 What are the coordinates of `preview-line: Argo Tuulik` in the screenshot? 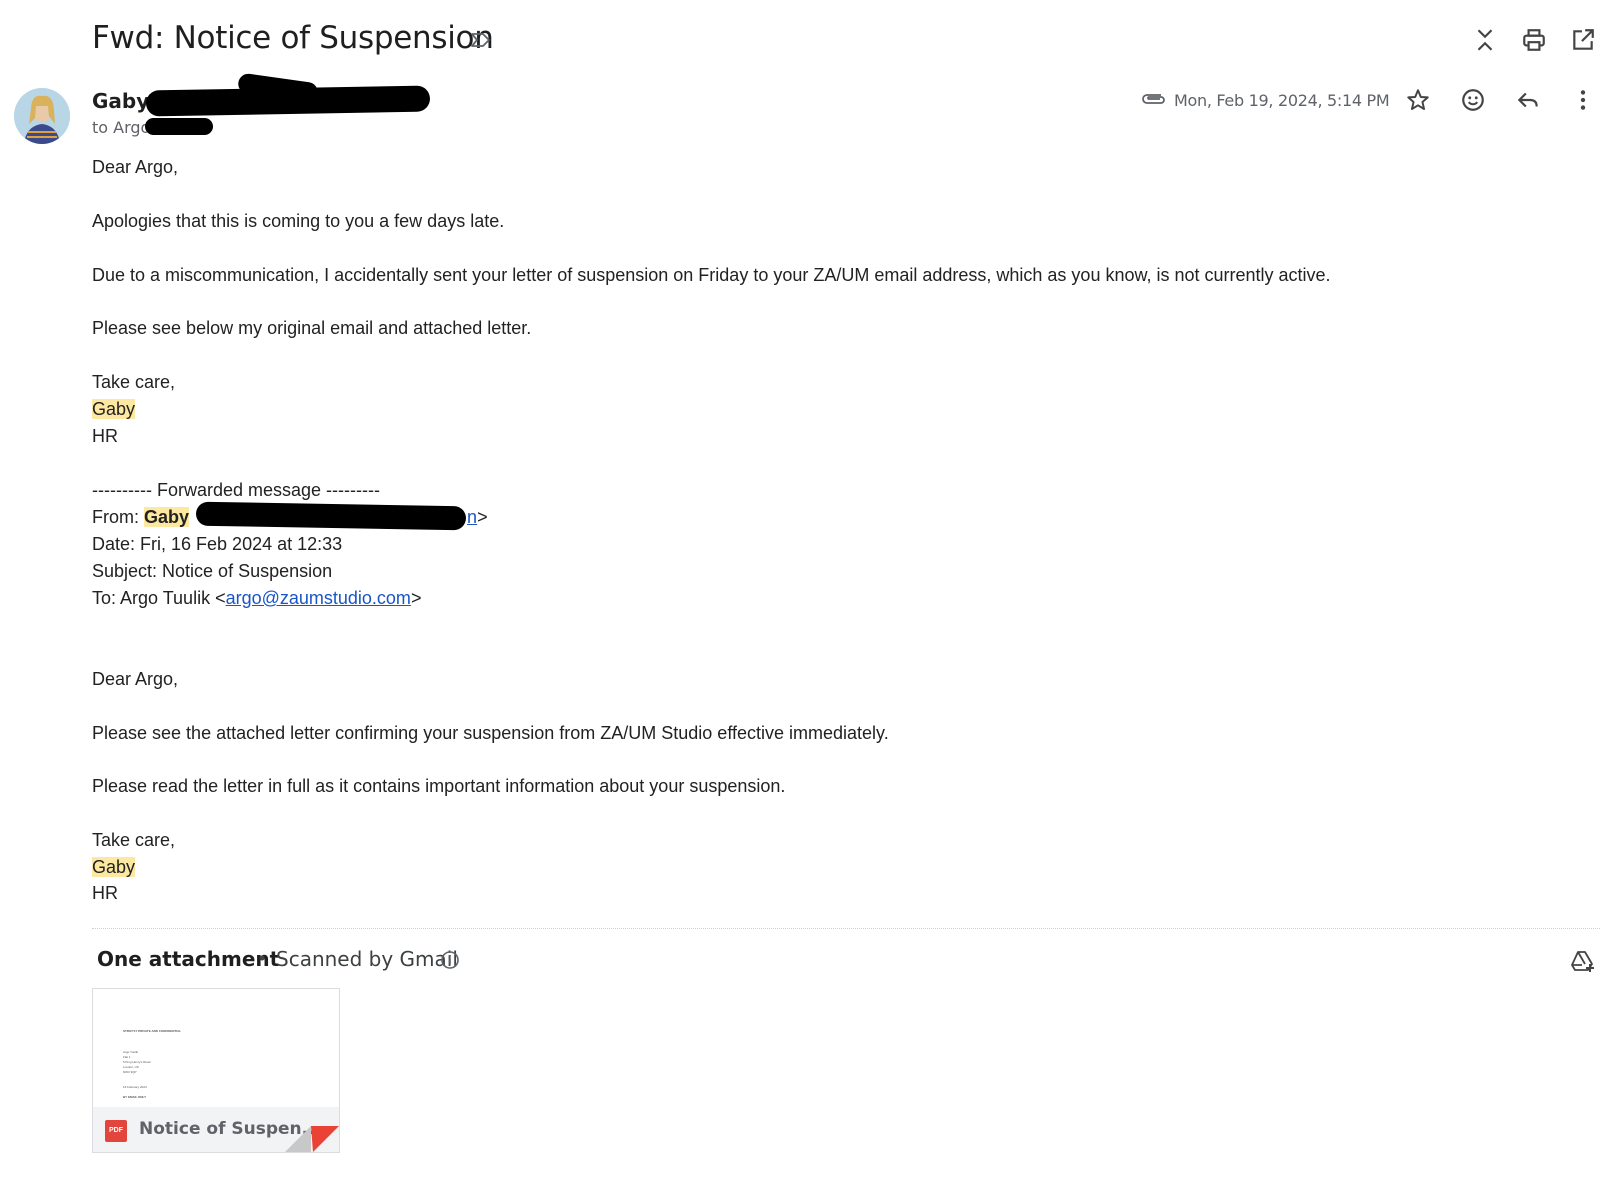 It's located at (131, 1052).